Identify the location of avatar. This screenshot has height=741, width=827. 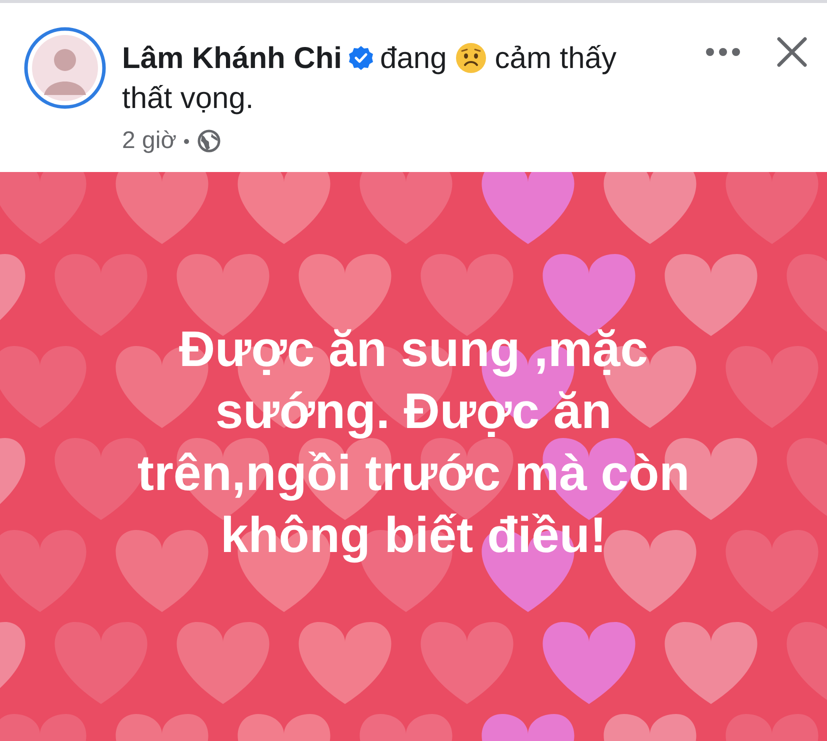
(65, 68).